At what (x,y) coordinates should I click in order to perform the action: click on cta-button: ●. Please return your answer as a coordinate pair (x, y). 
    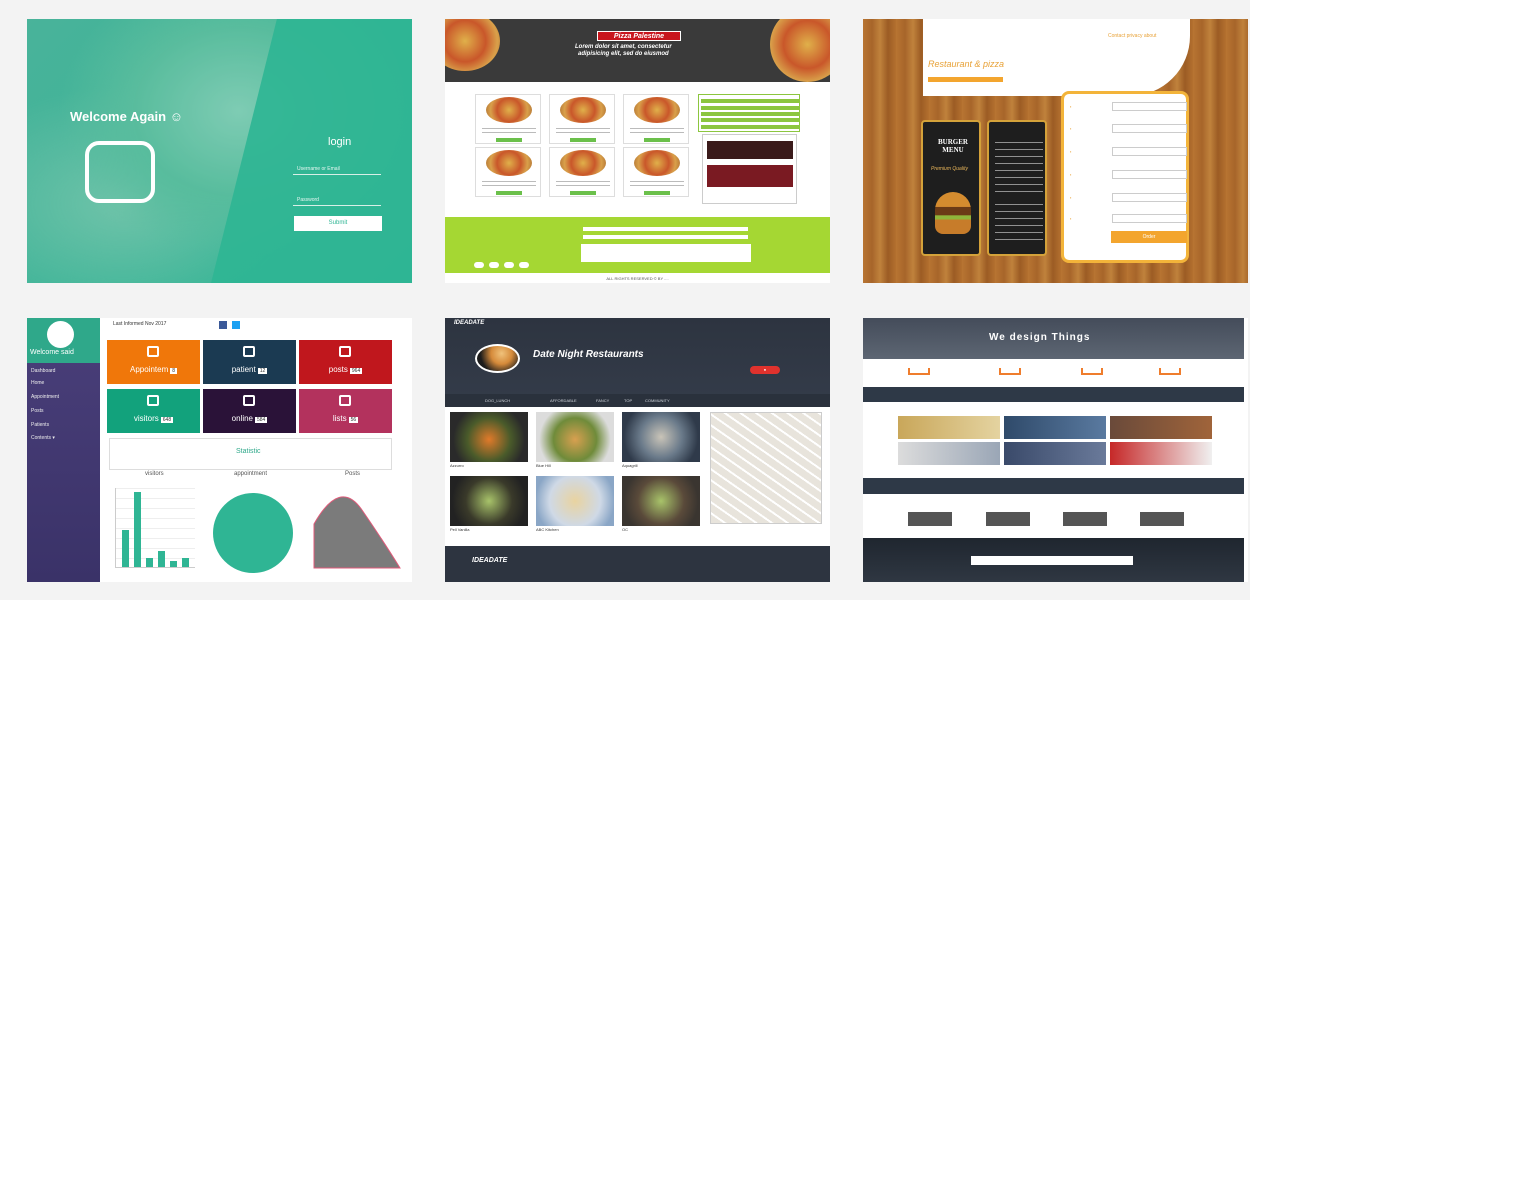
    Looking at the image, I should click on (765, 370).